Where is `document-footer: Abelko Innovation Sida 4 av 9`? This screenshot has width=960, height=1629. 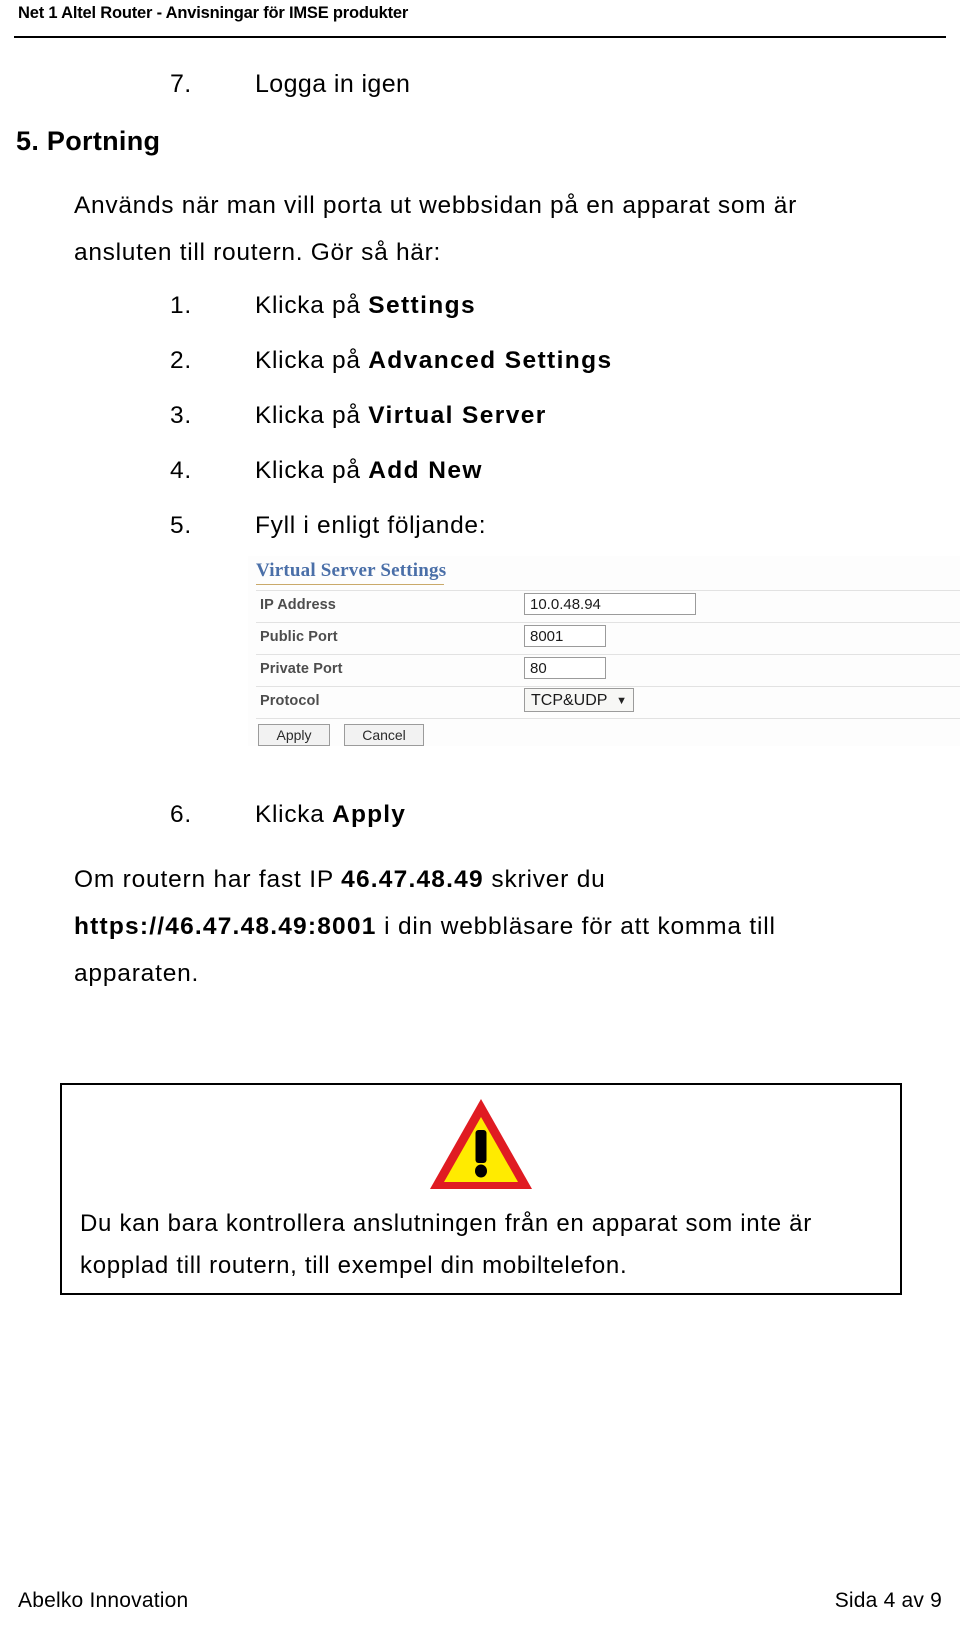
document-footer: Abelko Innovation Sida 4 av 9 is located at coordinates (480, 1599).